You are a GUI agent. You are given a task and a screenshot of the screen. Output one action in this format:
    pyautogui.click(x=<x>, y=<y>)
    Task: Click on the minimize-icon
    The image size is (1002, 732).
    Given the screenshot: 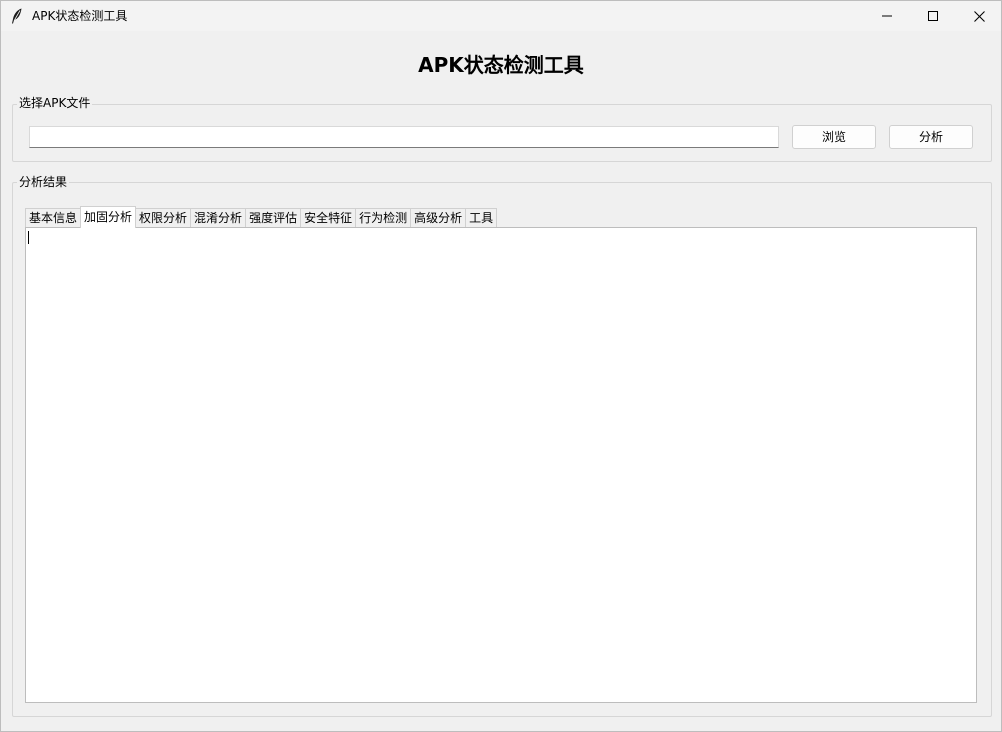 What is the action you would take?
    pyautogui.click(x=887, y=16)
    